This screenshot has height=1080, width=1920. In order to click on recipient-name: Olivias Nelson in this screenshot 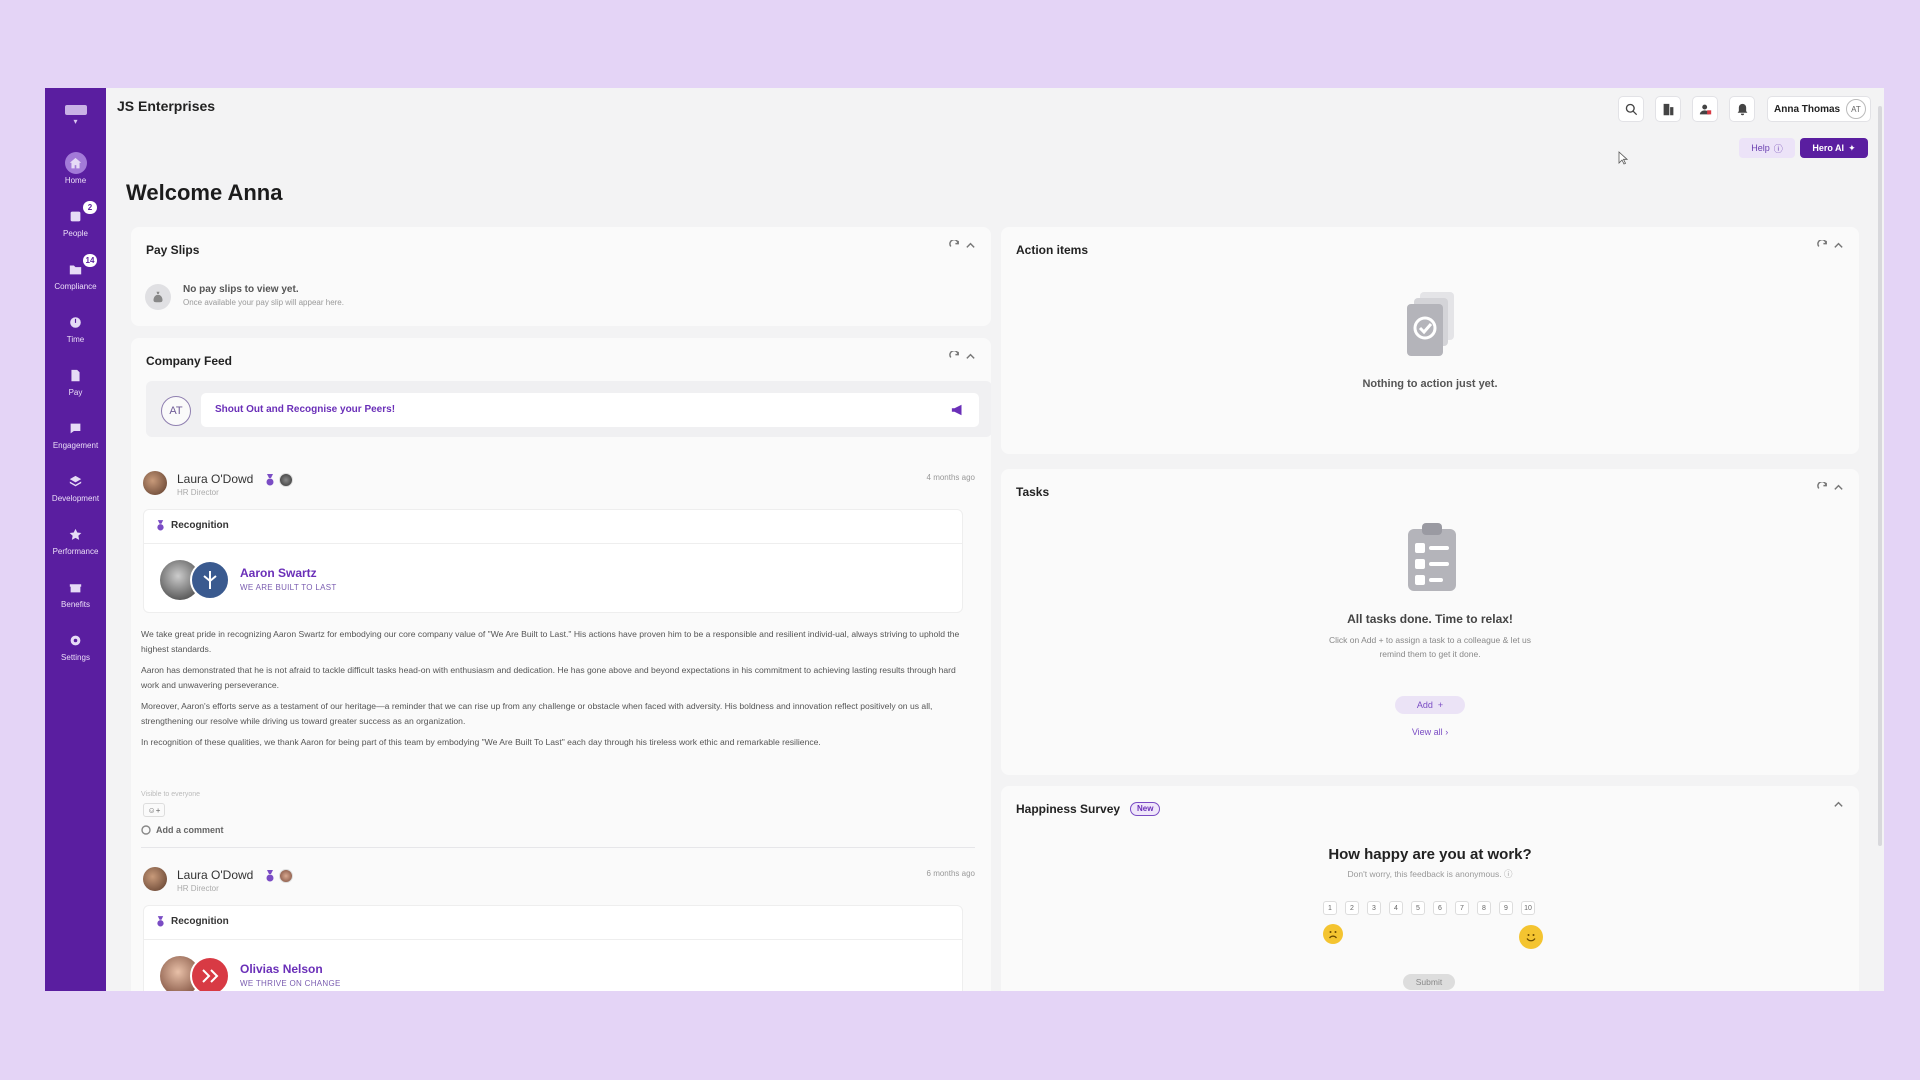, I will do `click(281, 969)`.